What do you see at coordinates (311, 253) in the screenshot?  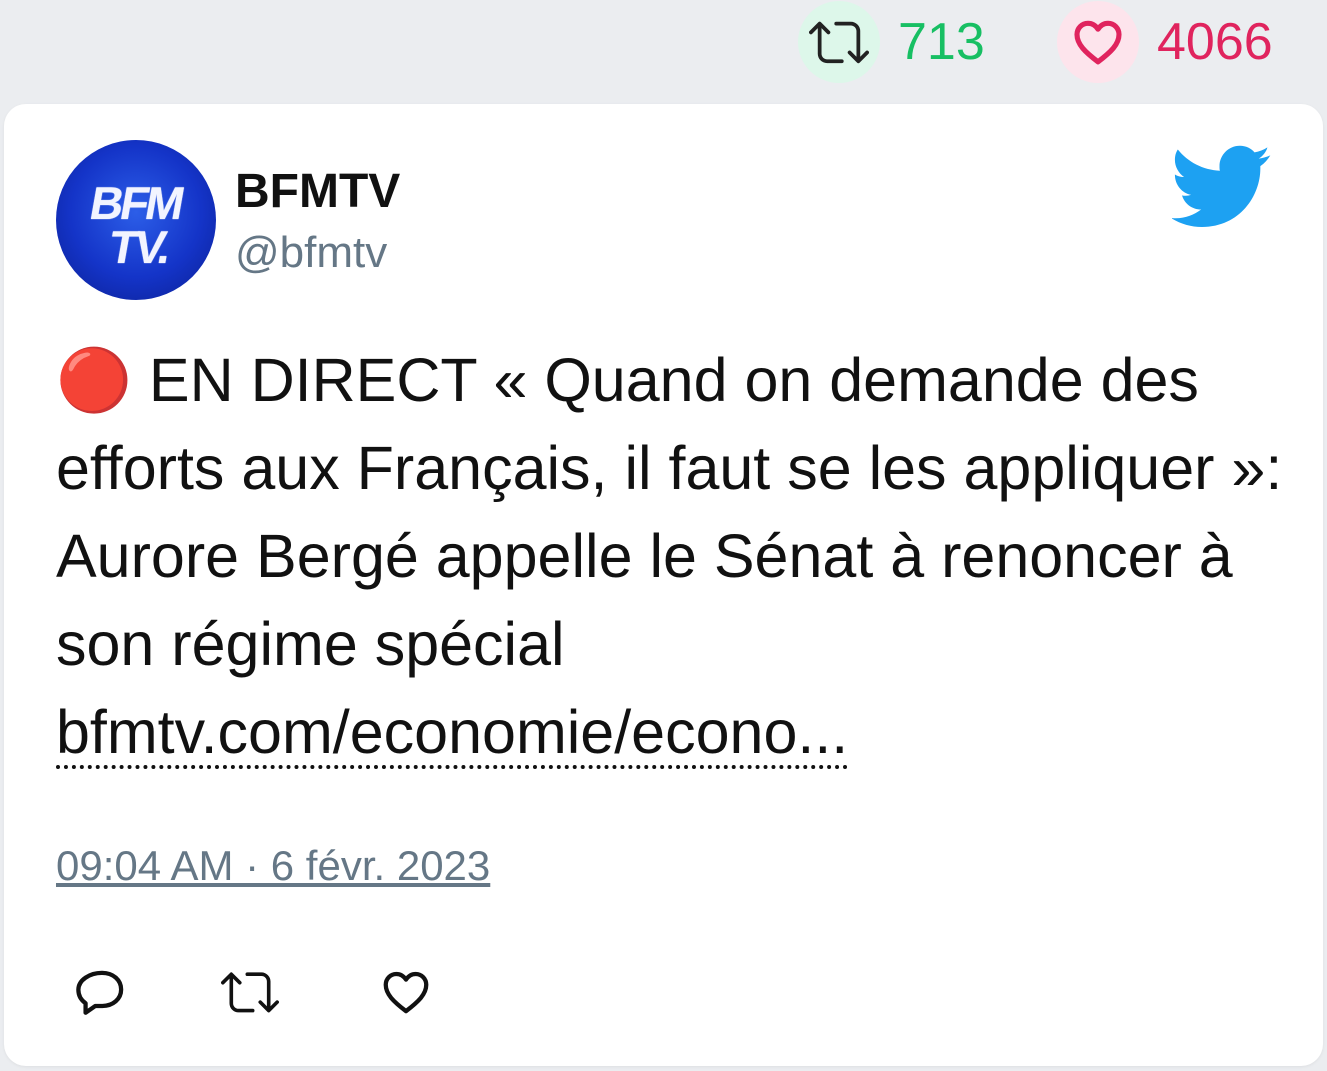 I see `author-handle: @bfmtv` at bounding box center [311, 253].